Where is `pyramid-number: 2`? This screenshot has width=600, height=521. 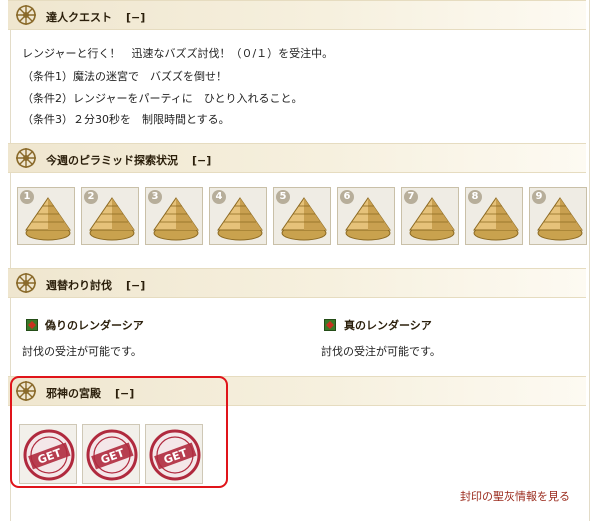
pyramid-number: 2 is located at coordinates (91, 197).